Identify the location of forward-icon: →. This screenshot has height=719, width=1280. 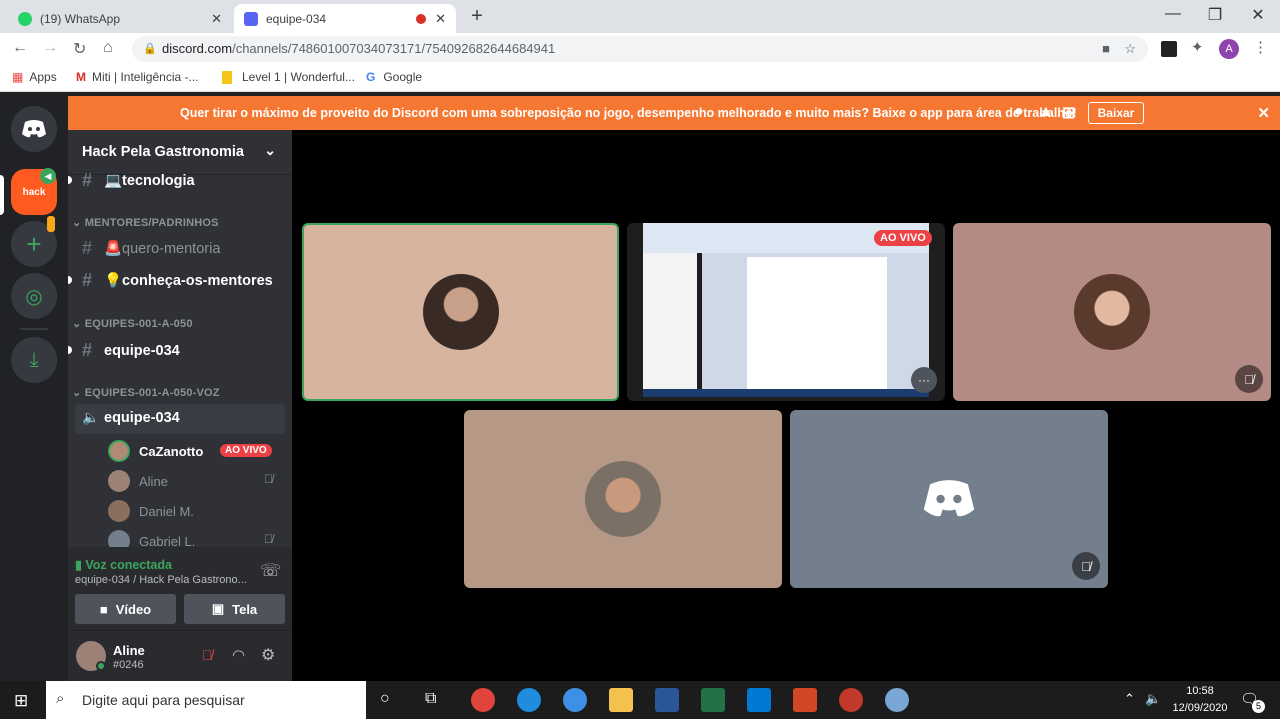
(50, 48).